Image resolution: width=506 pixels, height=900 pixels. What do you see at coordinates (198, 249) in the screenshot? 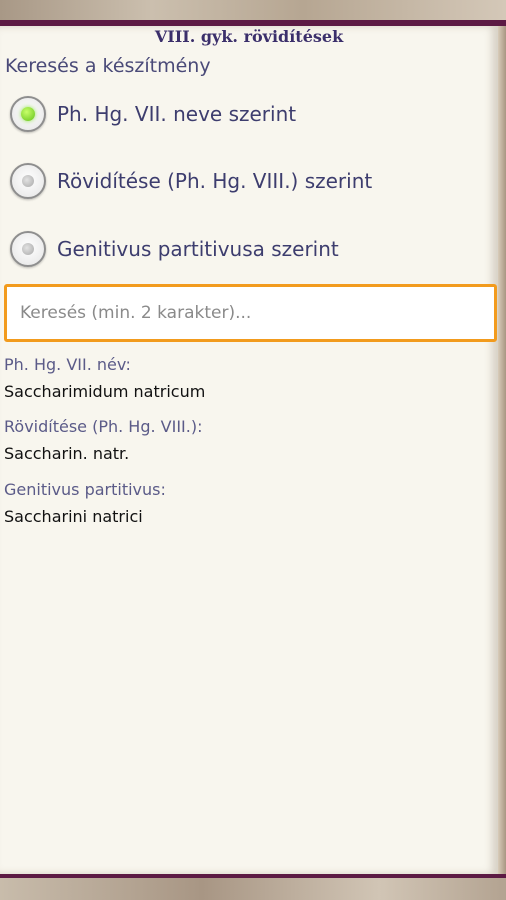
I see `radio-label-genitive: Genitivus partitivusa szerint` at bounding box center [198, 249].